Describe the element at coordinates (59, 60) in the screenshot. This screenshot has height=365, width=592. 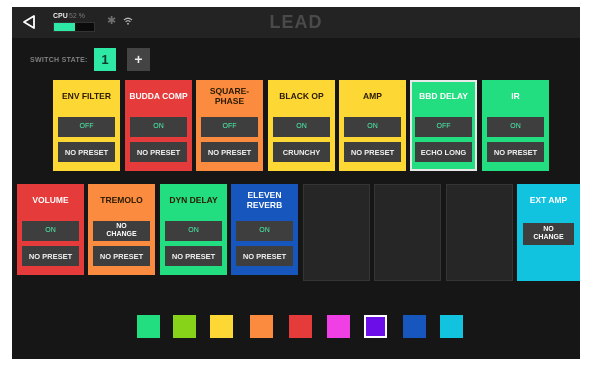
I see `switch-state-label: SWITCH STATE:` at that location.